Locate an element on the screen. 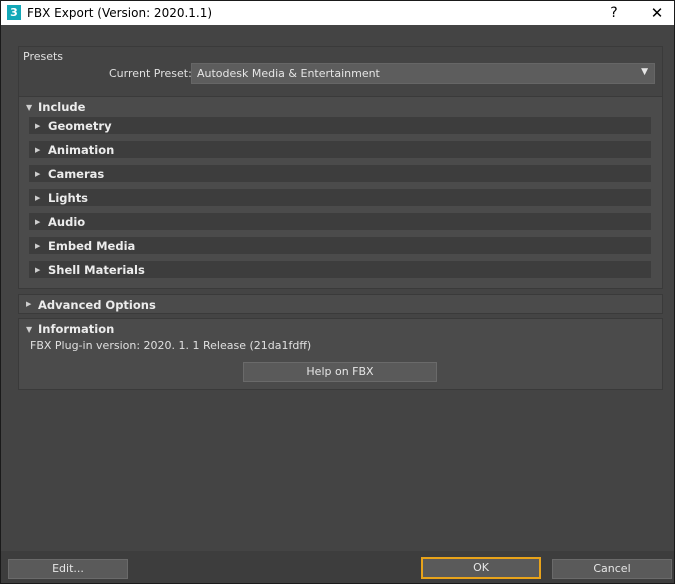 The width and height of the screenshot is (675, 584). app-icon: 3 is located at coordinates (14, 12).